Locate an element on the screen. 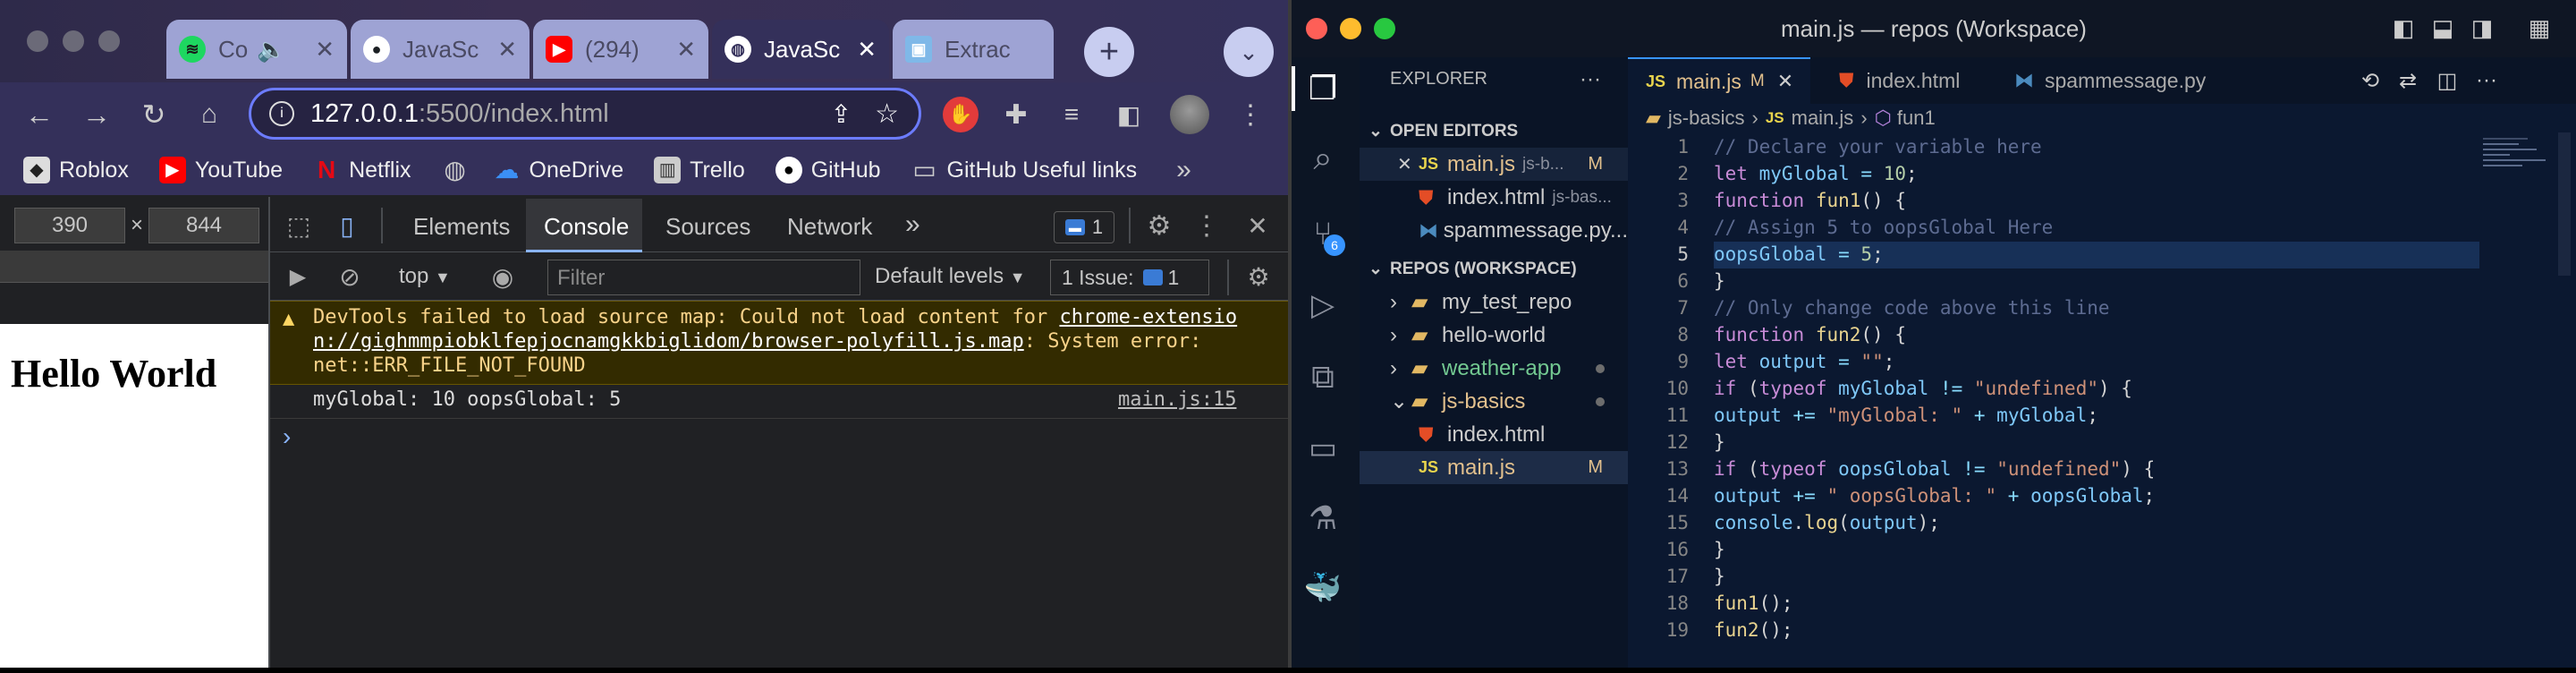 The height and width of the screenshot is (673, 2576). editor-tab-main-js: JS main.js M ✕ is located at coordinates (1719, 81).